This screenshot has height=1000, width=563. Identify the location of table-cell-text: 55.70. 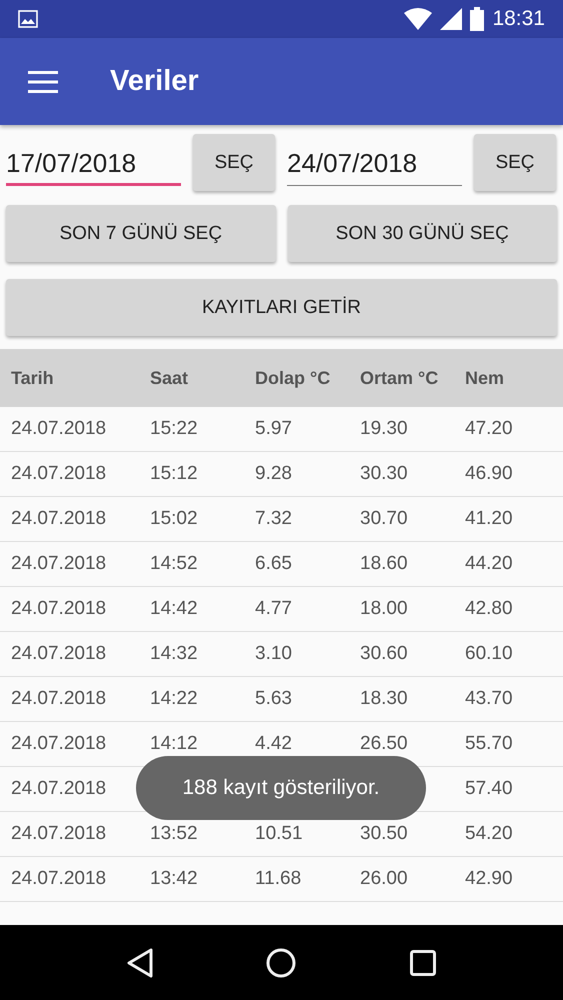
(489, 744).